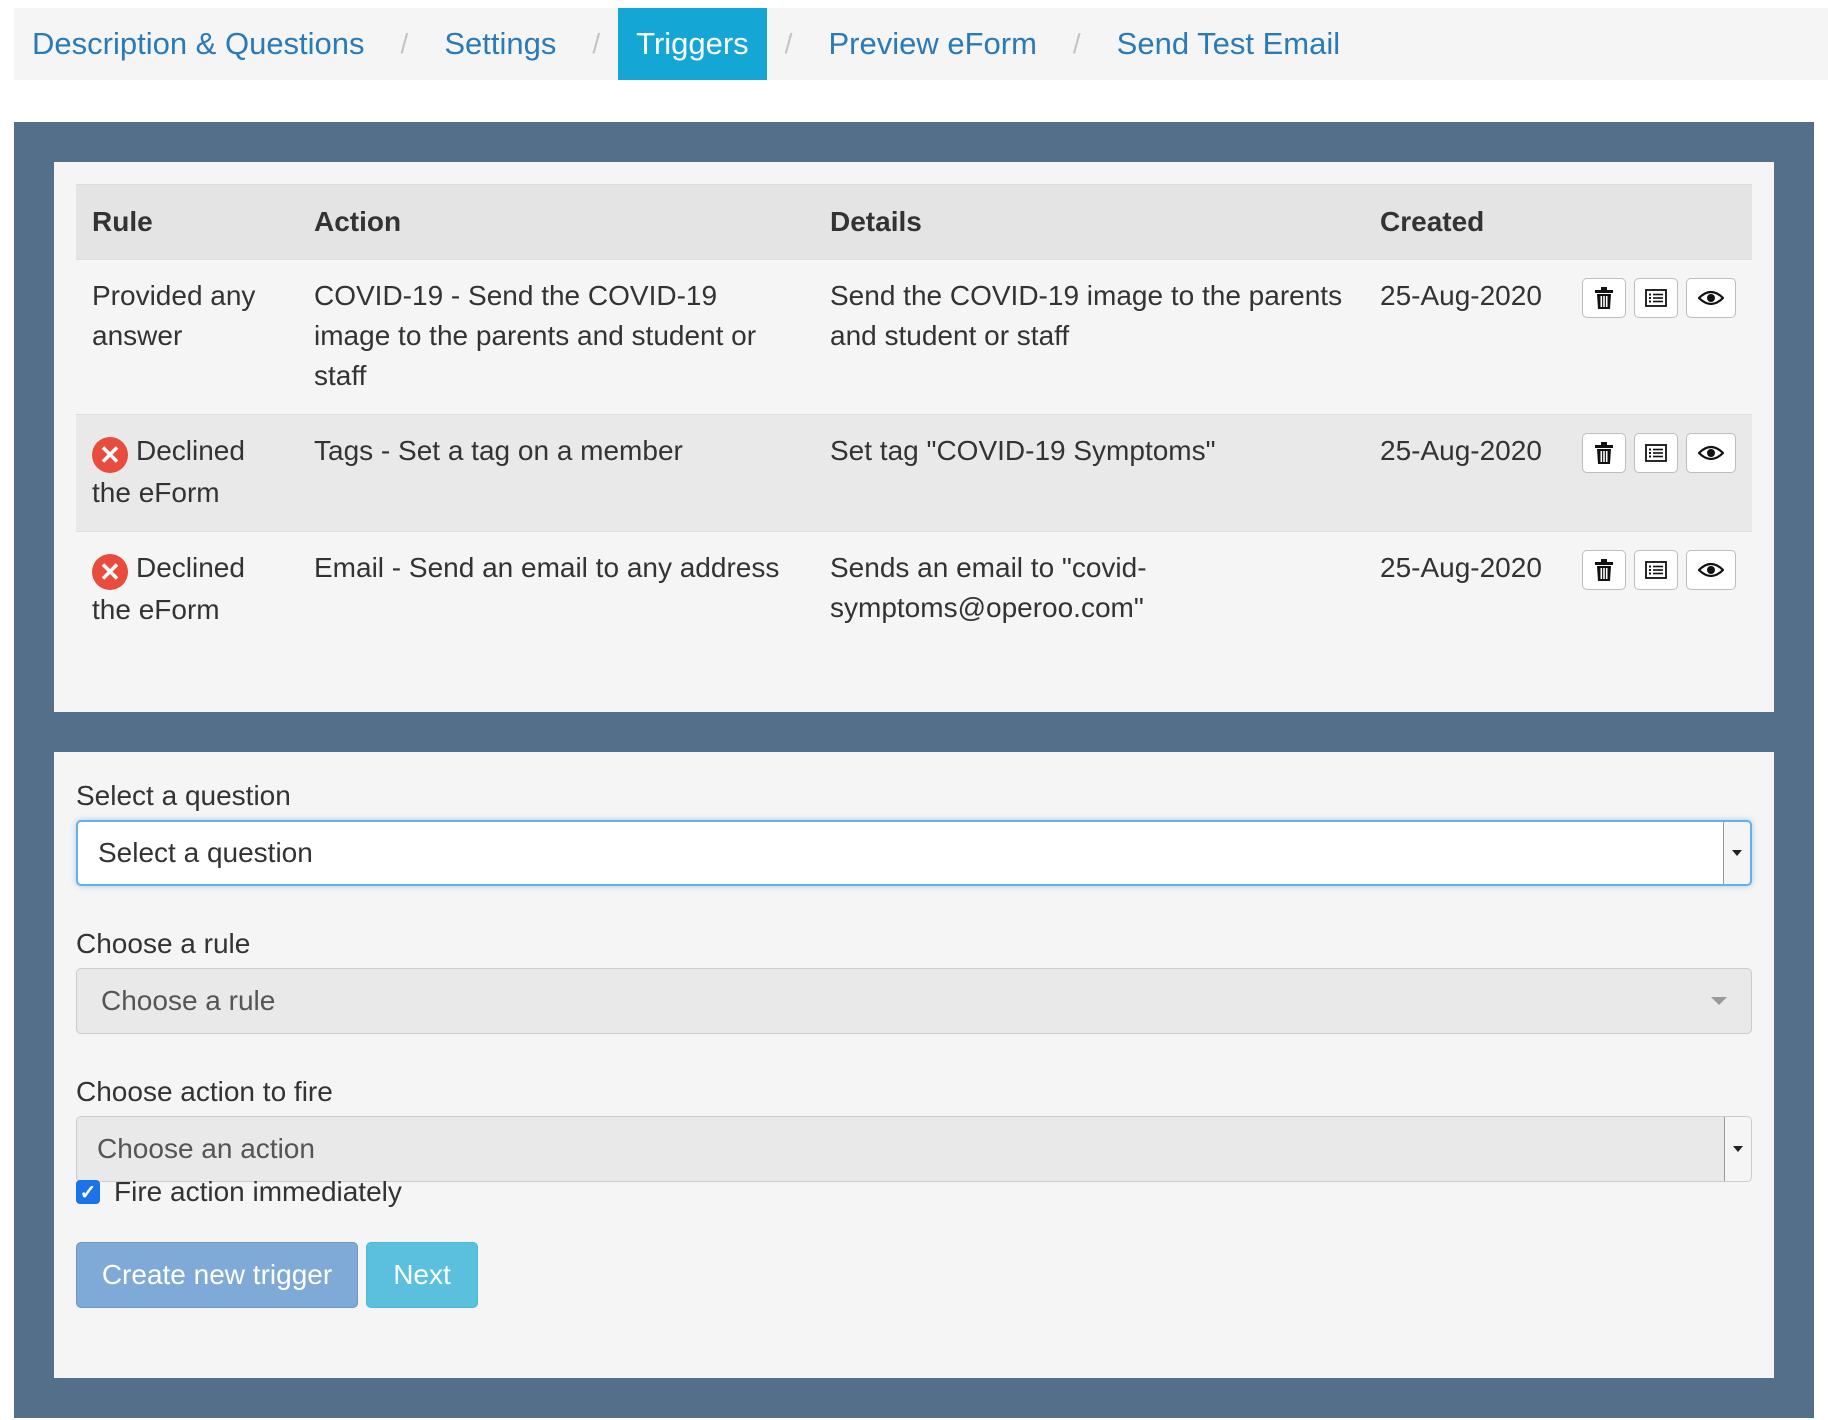 The image size is (1828, 1420). I want to click on question-dropdown-toggle, so click(1736, 853).